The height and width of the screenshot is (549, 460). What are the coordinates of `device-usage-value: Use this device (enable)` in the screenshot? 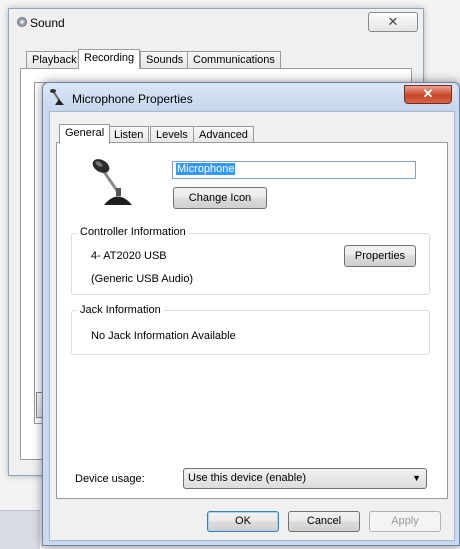 It's located at (247, 478).